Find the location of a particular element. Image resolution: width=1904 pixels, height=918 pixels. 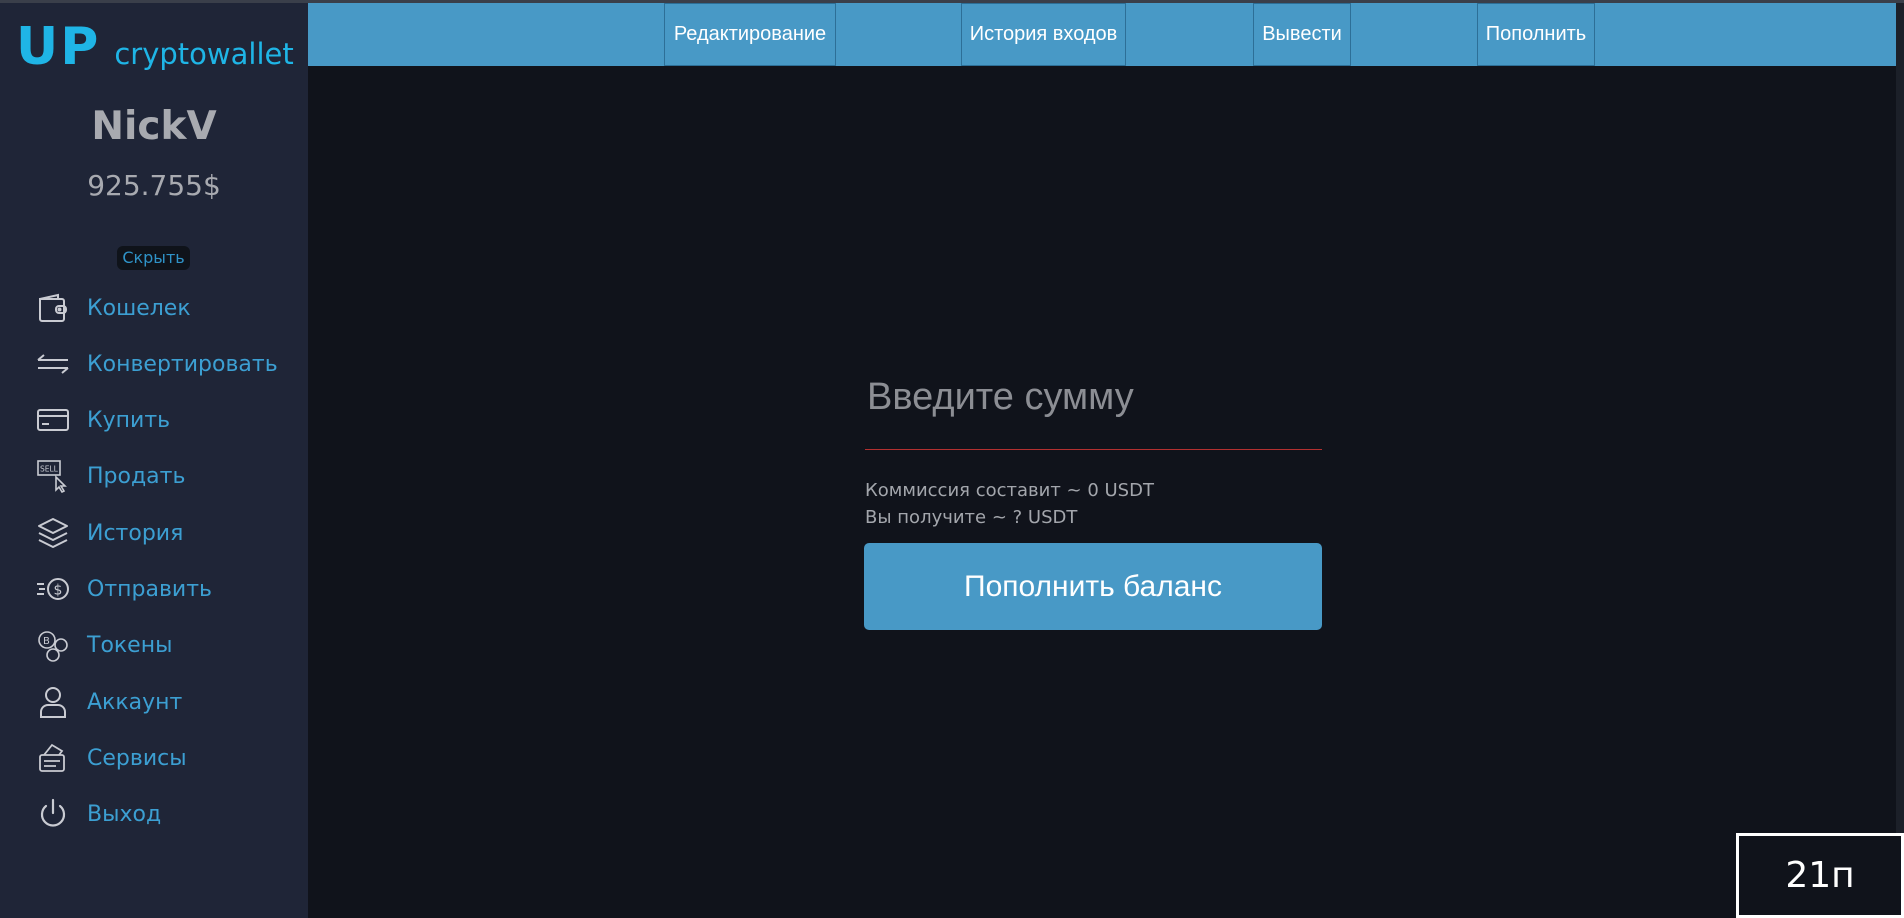

sidebar-item-label: История is located at coordinates (135, 533).